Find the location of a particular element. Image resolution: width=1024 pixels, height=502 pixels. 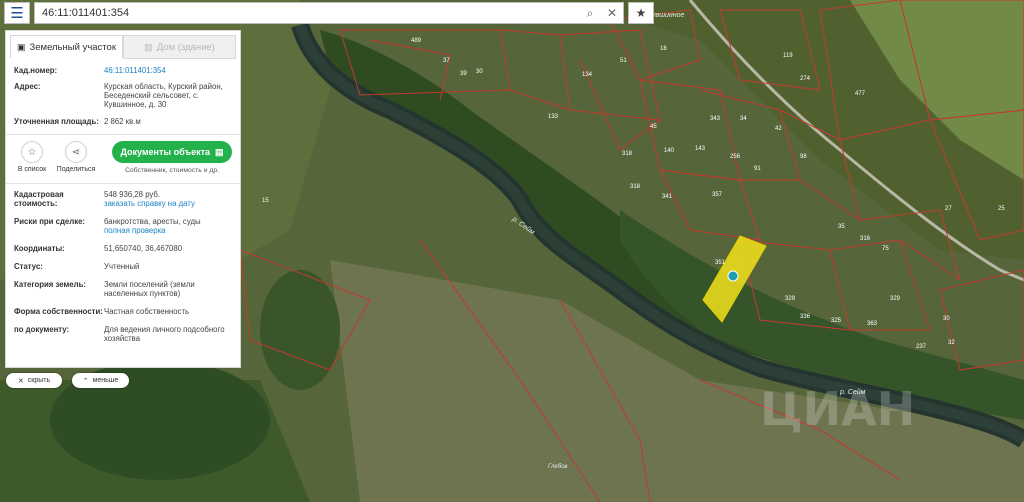

full-check-link: полная проверка is located at coordinates (168, 230).